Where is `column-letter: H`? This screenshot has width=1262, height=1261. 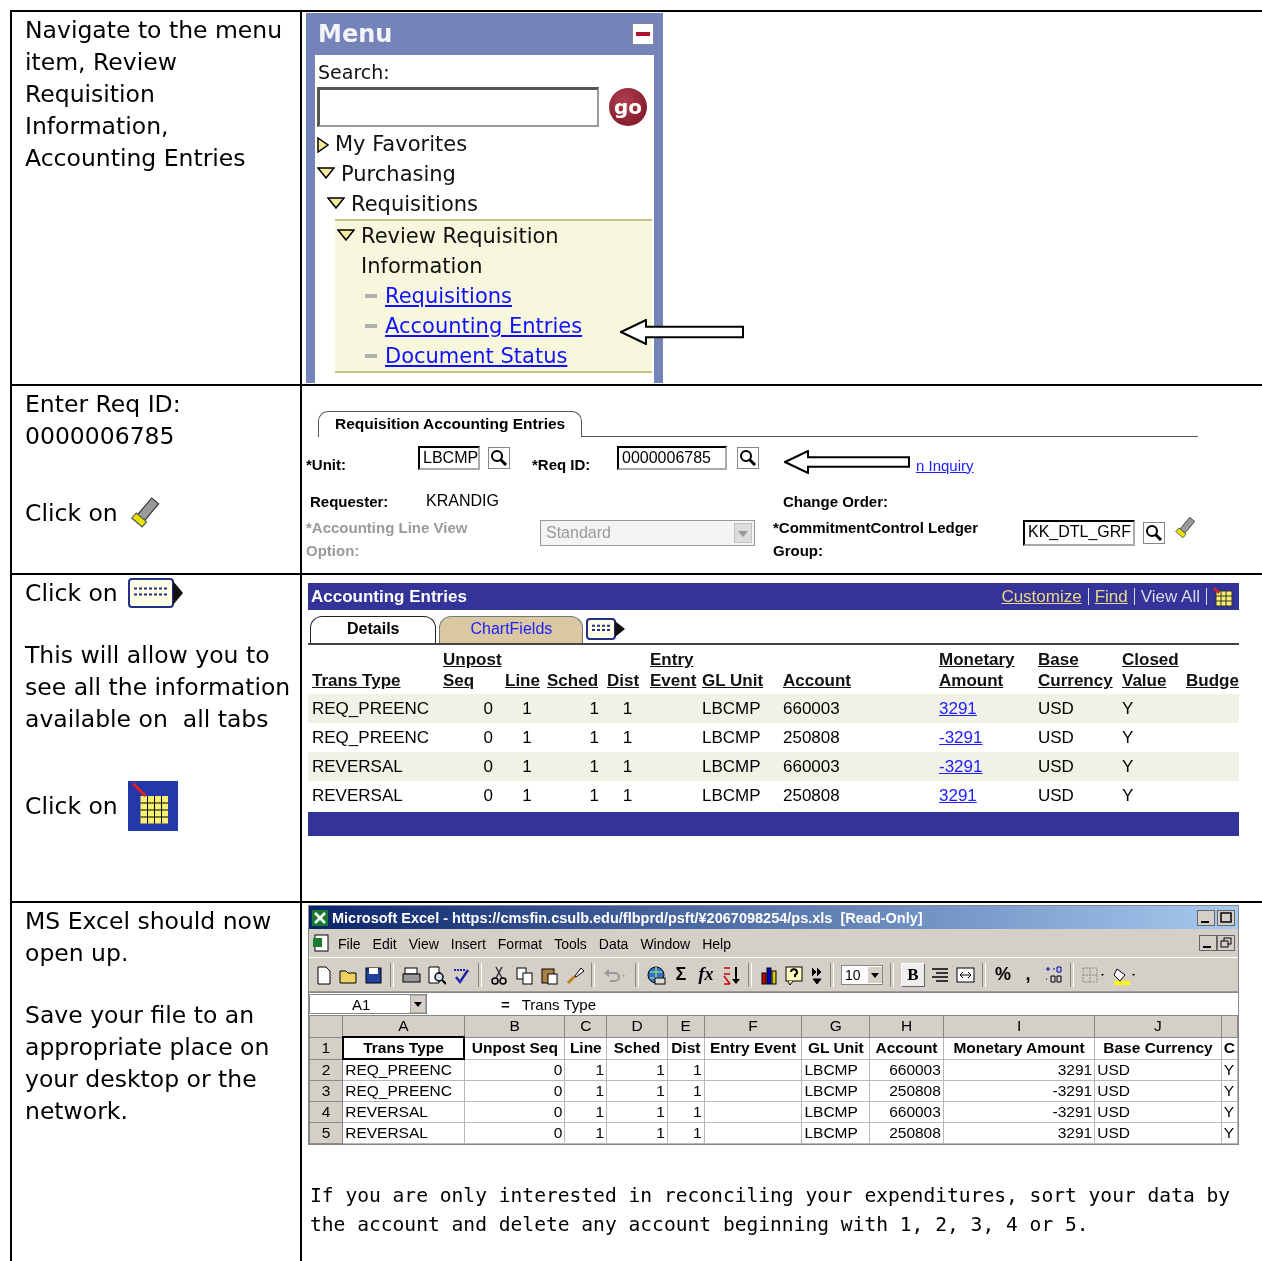
column-letter: H is located at coordinates (906, 1026).